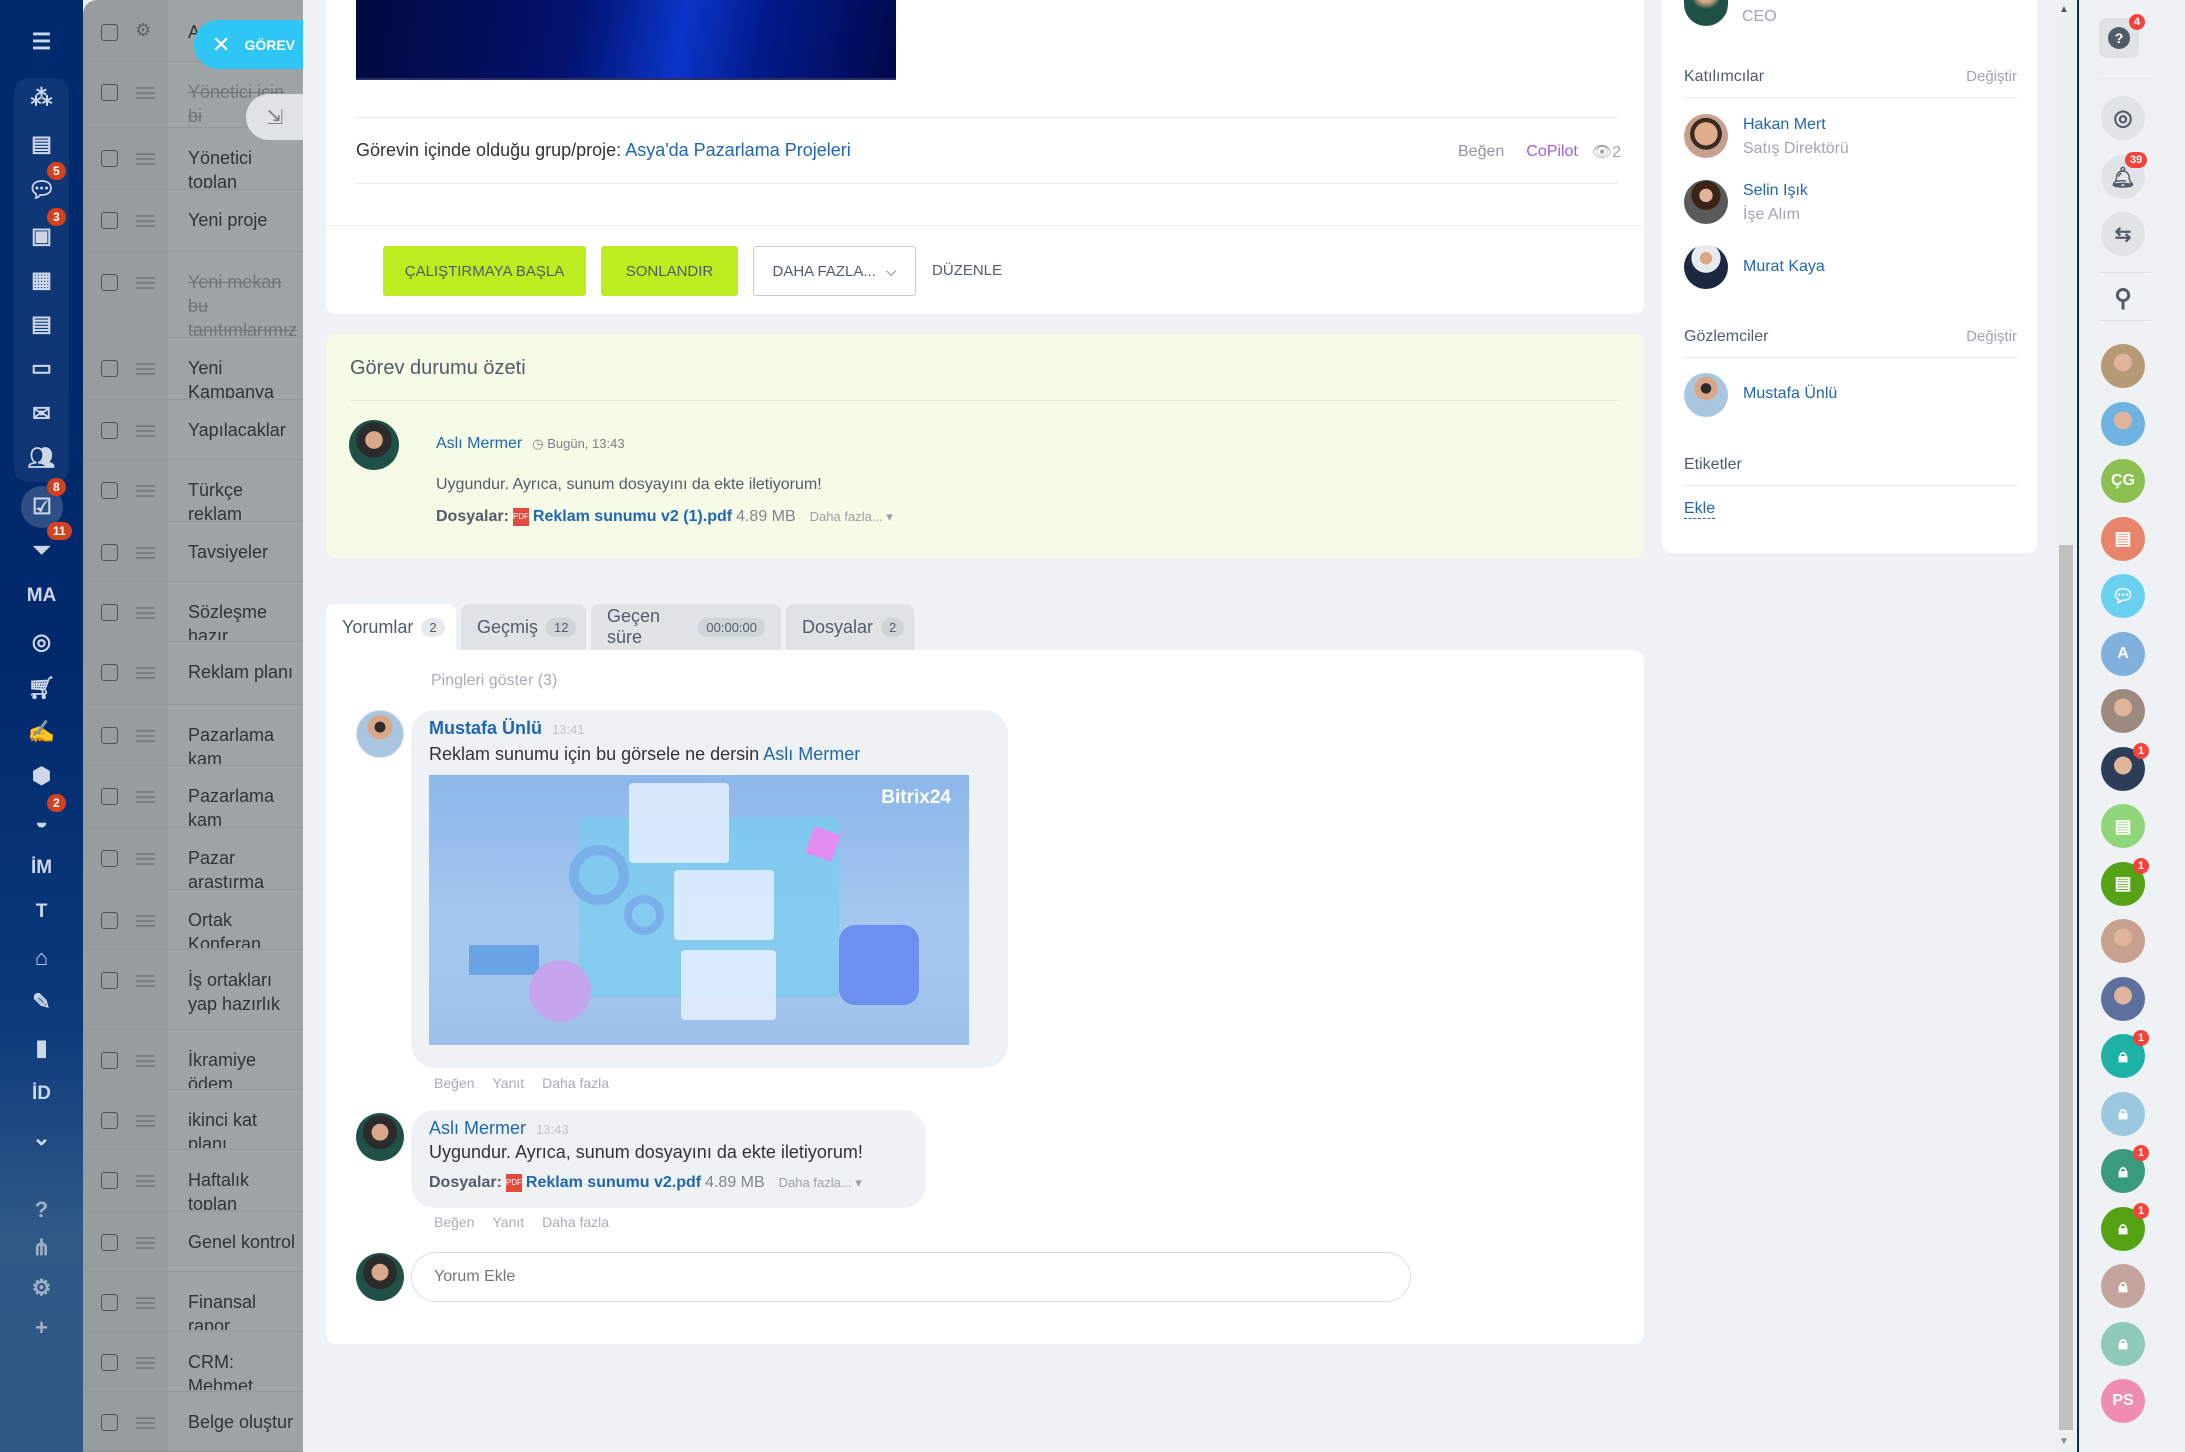 The width and height of the screenshot is (2185, 1452). I want to click on recent-chat-item: 💬︎, so click(2123, 596).